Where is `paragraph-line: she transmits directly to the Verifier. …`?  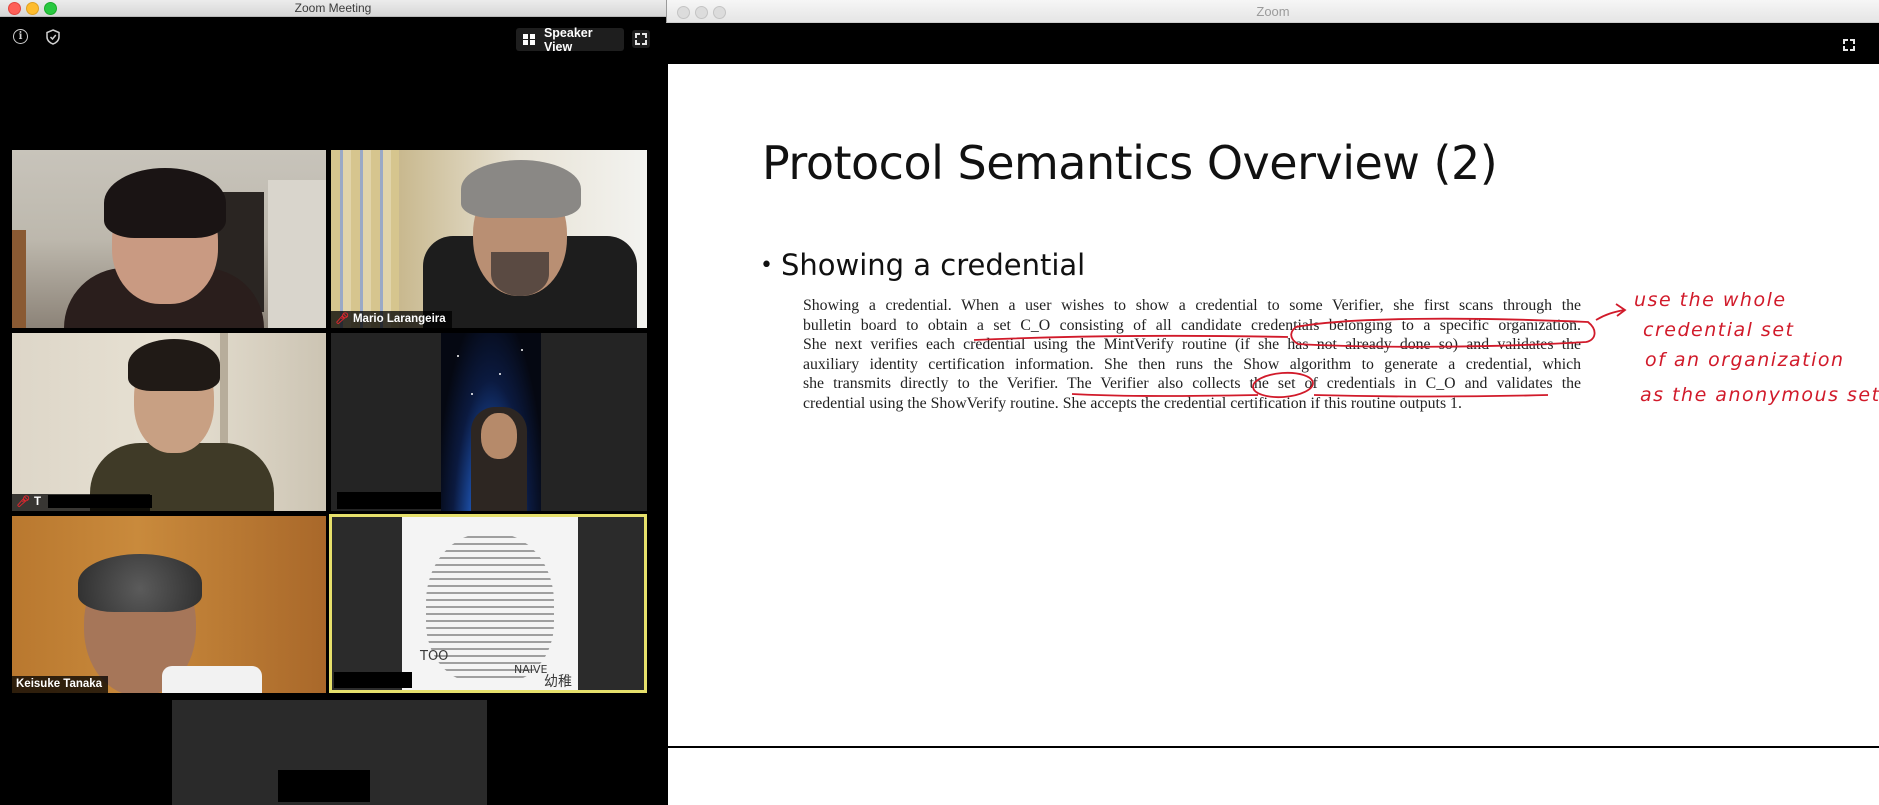 paragraph-line: she transmits directly to the Verifier. … is located at coordinates (1192, 384).